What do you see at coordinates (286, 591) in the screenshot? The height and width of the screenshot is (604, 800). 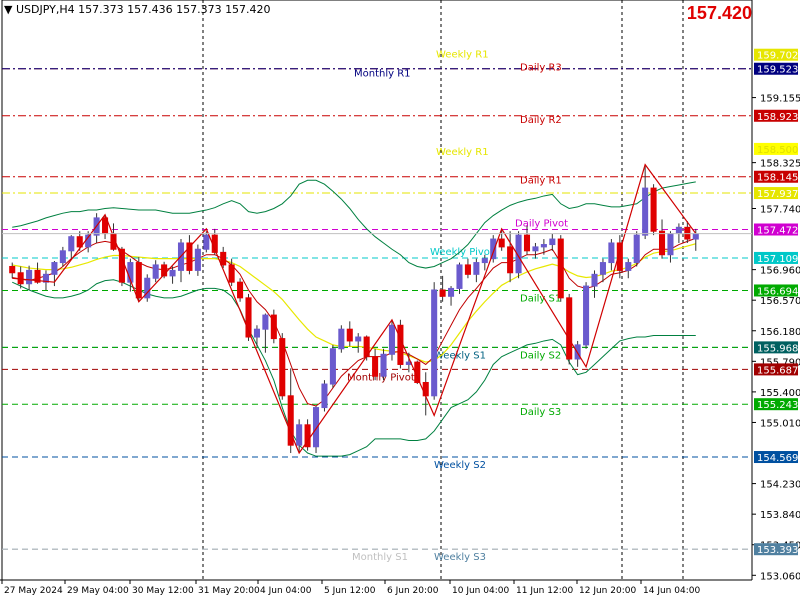 I see `time-tick-label: 4 Jun 04:00` at bounding box center [286, 591].